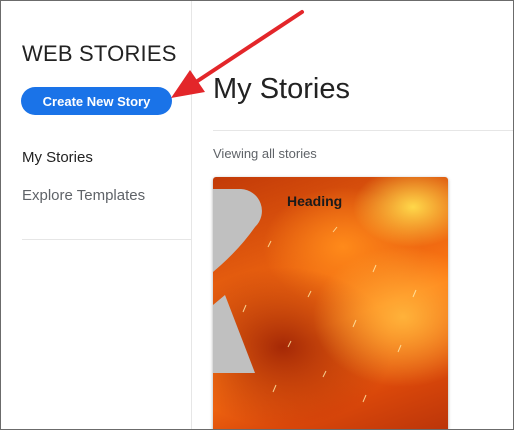  I want to click on placeholder-triangle-shape, so click(234, 334).